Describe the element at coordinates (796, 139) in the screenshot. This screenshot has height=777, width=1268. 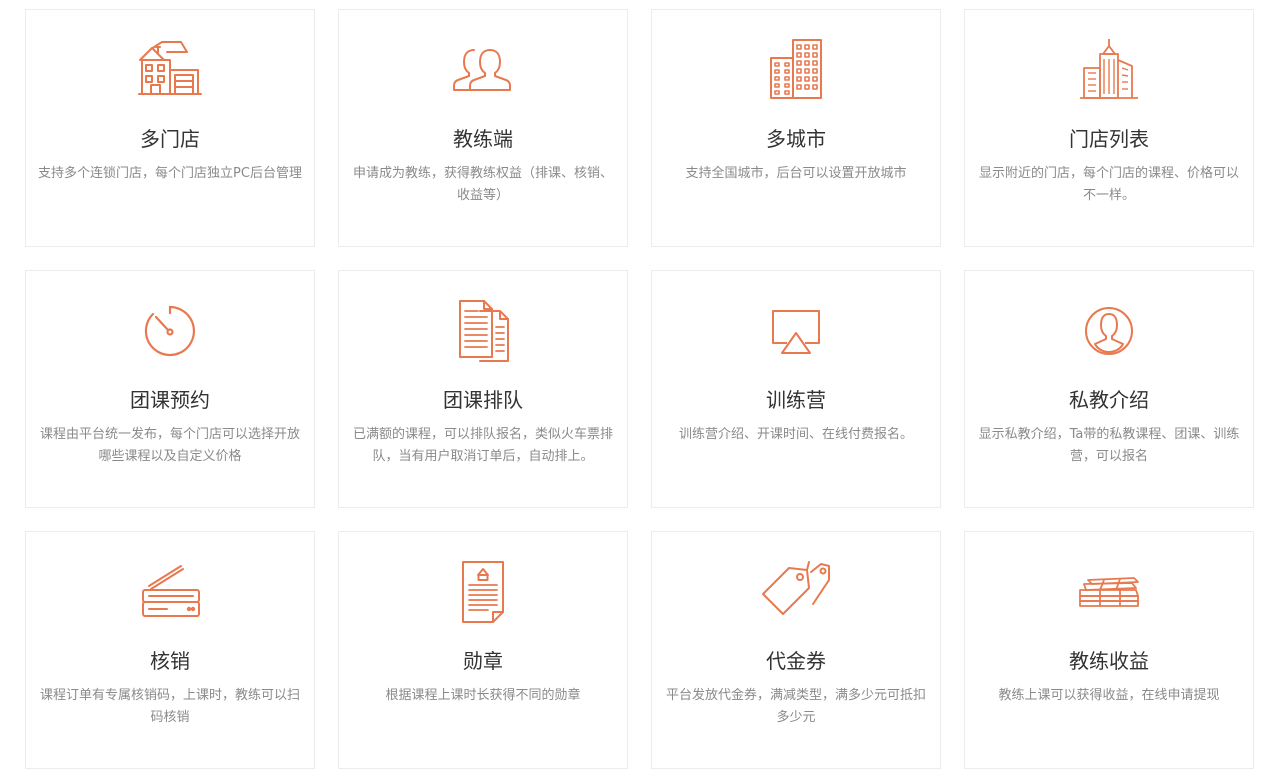
I see `feature-title: 多城市` at that location.